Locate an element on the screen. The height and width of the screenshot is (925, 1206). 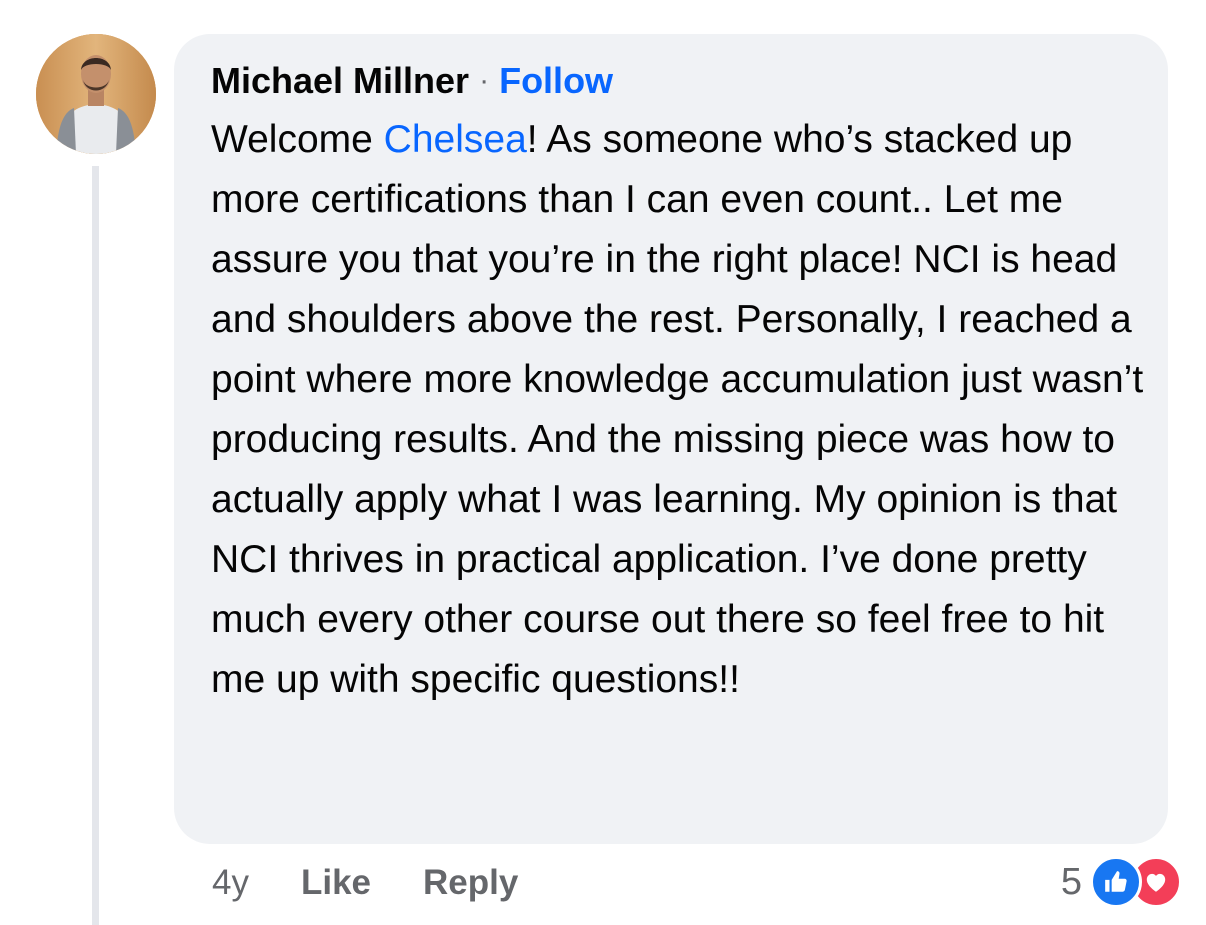
profile-photo is located at coordinates (96, 94).